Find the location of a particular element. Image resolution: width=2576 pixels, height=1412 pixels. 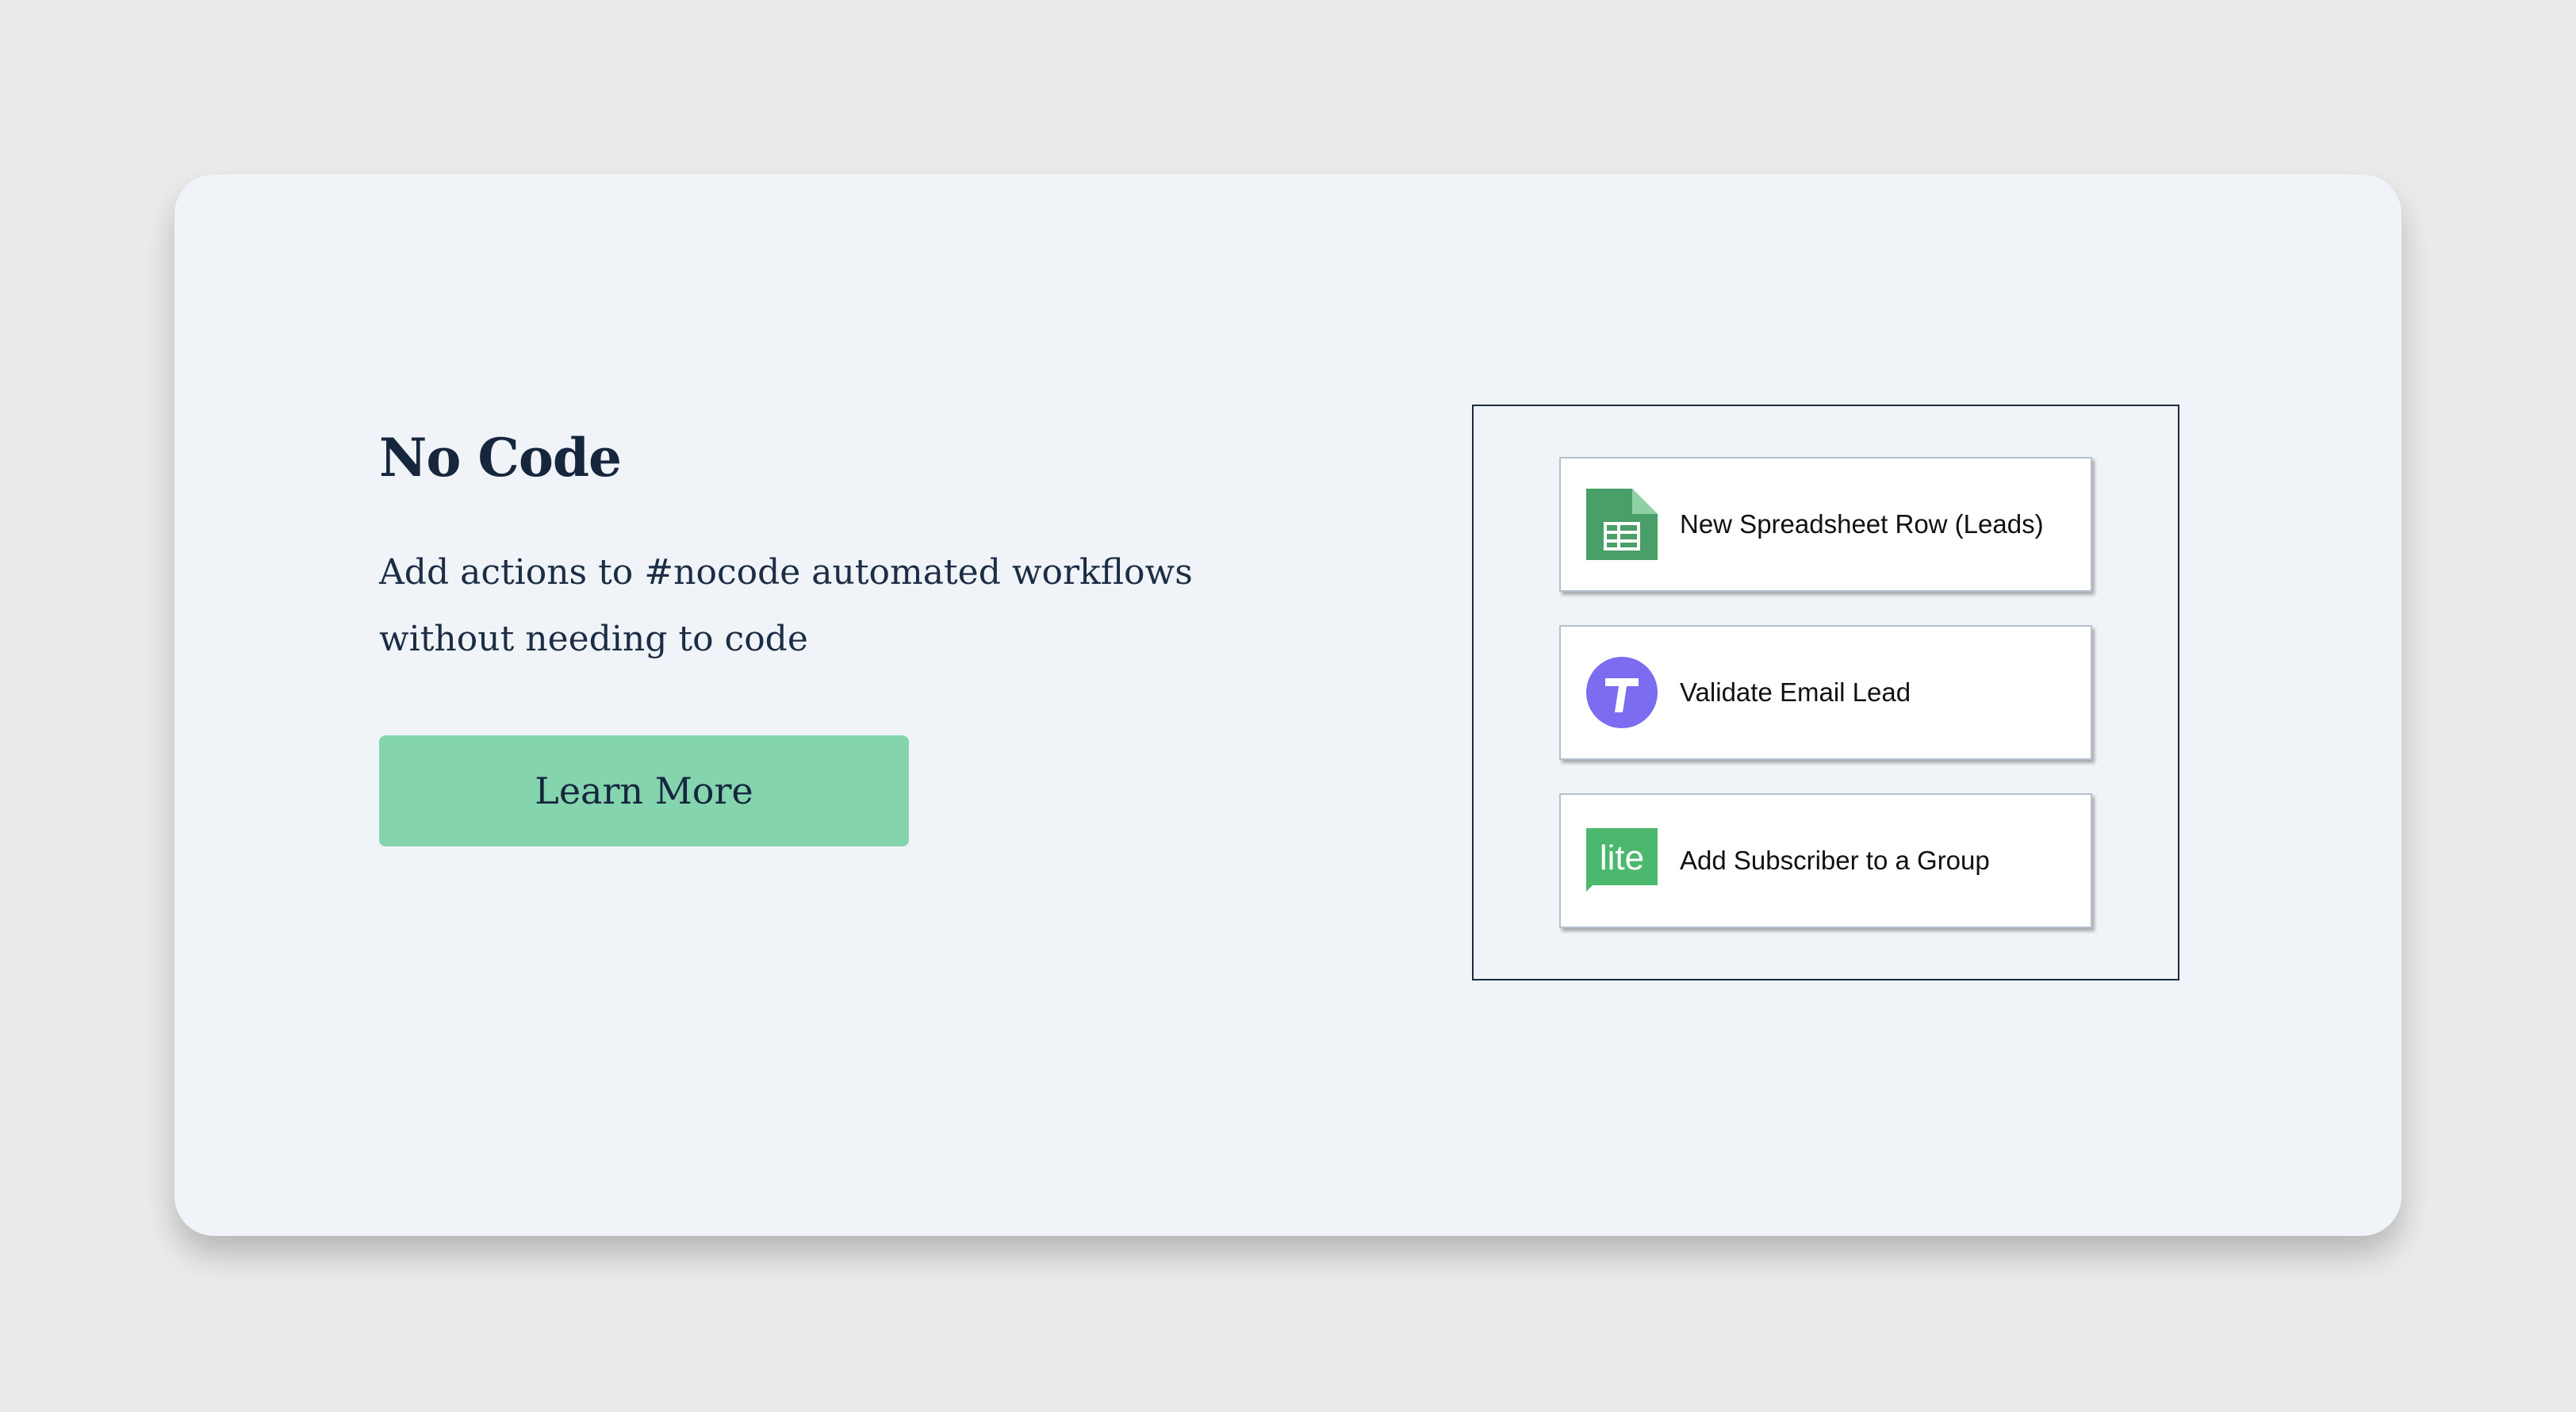

svg-text: lite is located at coordinates (1622, 857).